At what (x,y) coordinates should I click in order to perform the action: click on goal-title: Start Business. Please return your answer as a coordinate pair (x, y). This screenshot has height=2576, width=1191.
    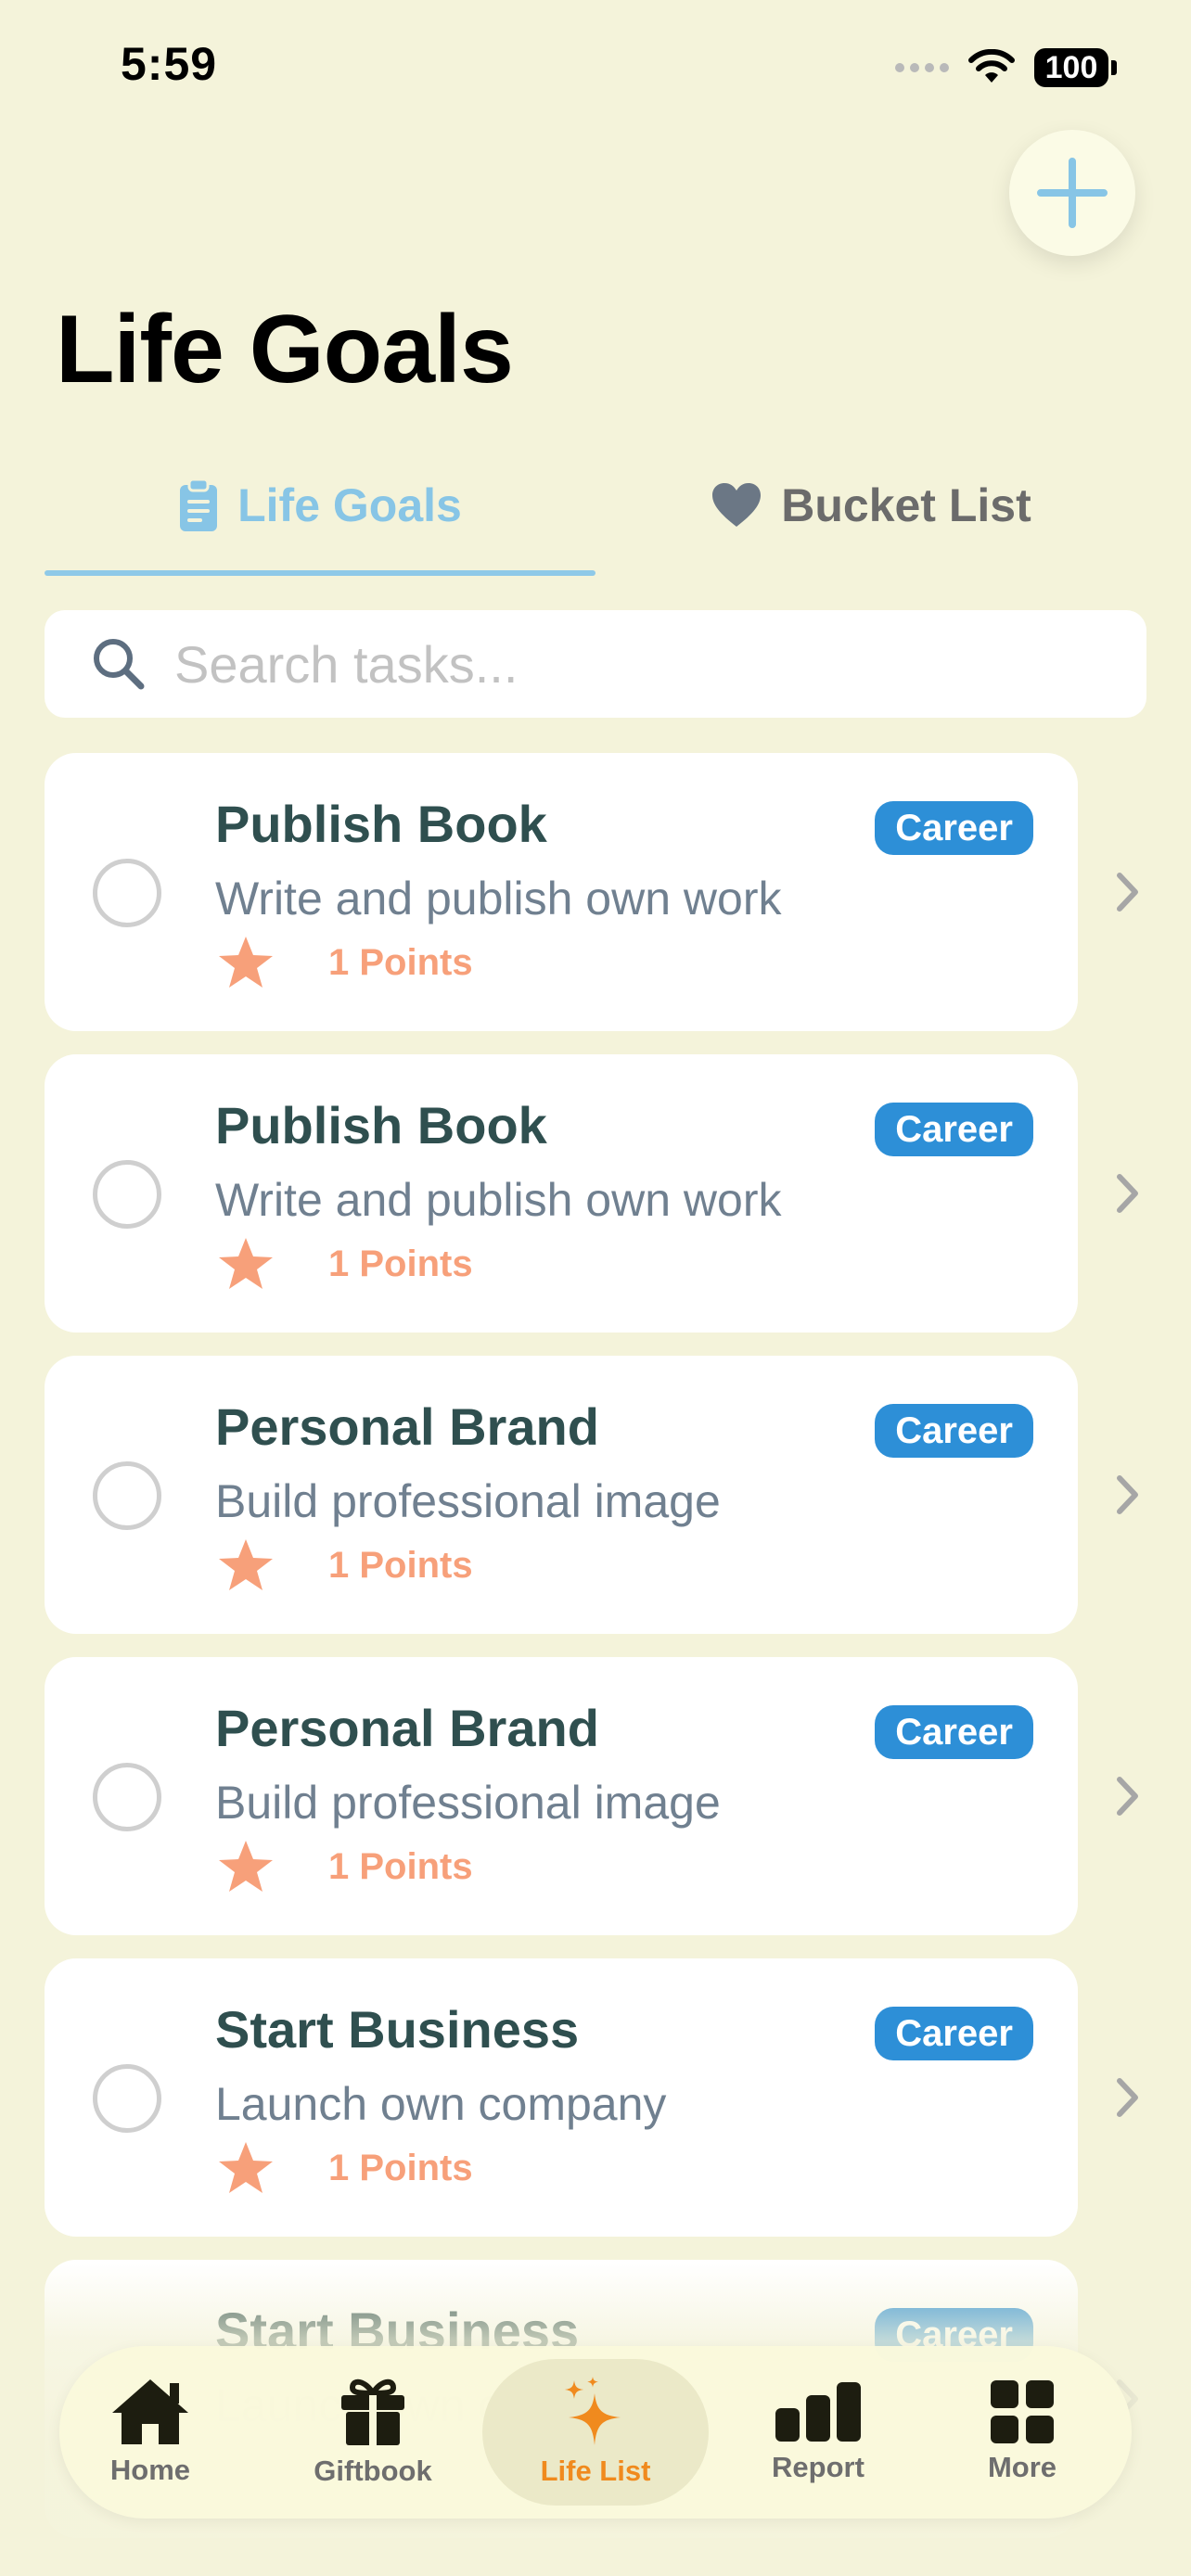
    Looking at the image, I should click on (398, 2030).